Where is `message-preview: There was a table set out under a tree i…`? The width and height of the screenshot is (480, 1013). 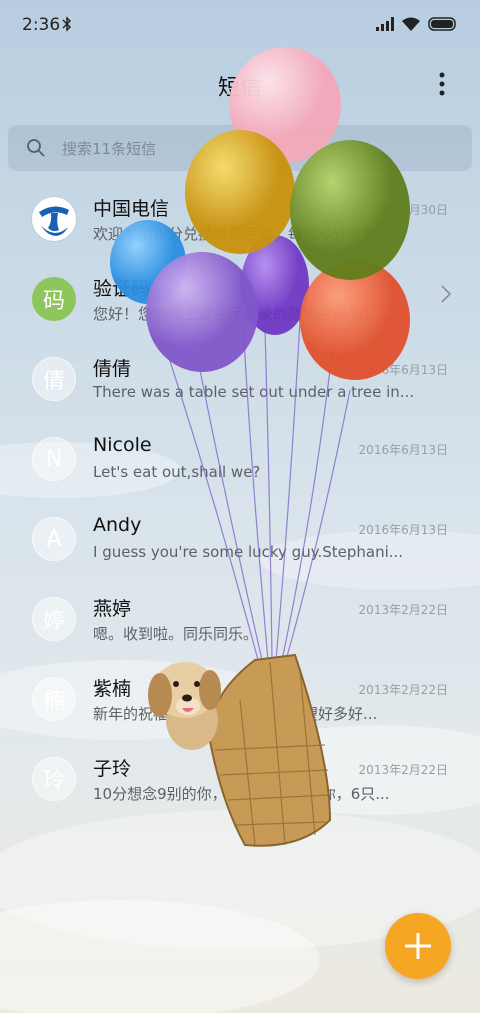 message-preview: There was a table set out under a tree i… is located at coordinates (253, 392).